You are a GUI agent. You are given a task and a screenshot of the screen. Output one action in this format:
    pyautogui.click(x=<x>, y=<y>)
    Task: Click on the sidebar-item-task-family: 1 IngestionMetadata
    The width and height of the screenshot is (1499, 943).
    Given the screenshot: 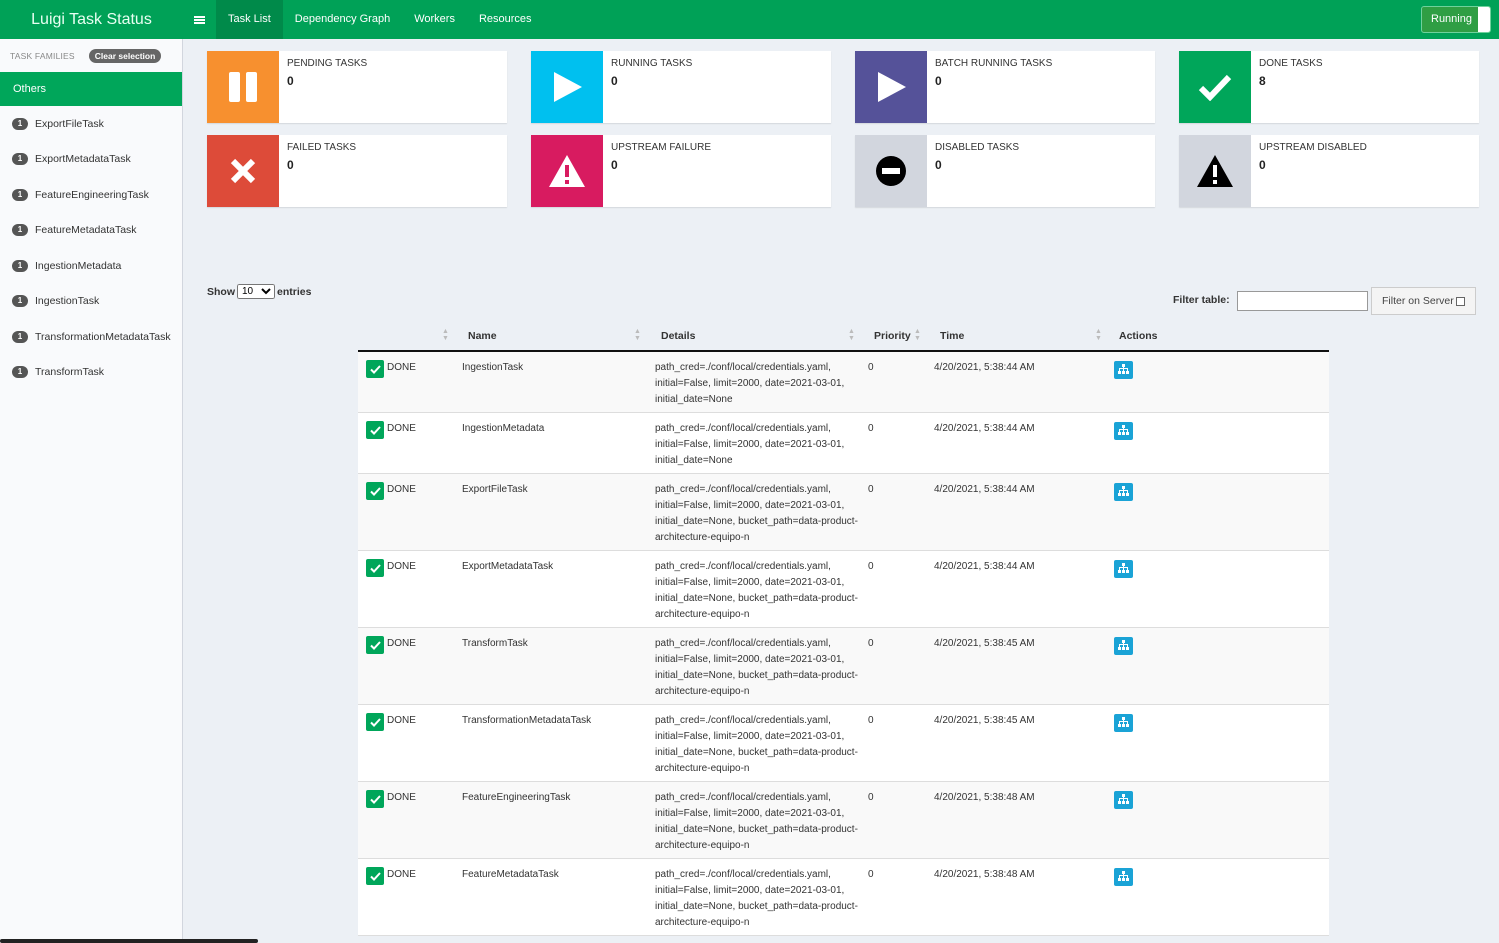 What is the action you would take?
    pyautogui.click(x=91, y=266)
    